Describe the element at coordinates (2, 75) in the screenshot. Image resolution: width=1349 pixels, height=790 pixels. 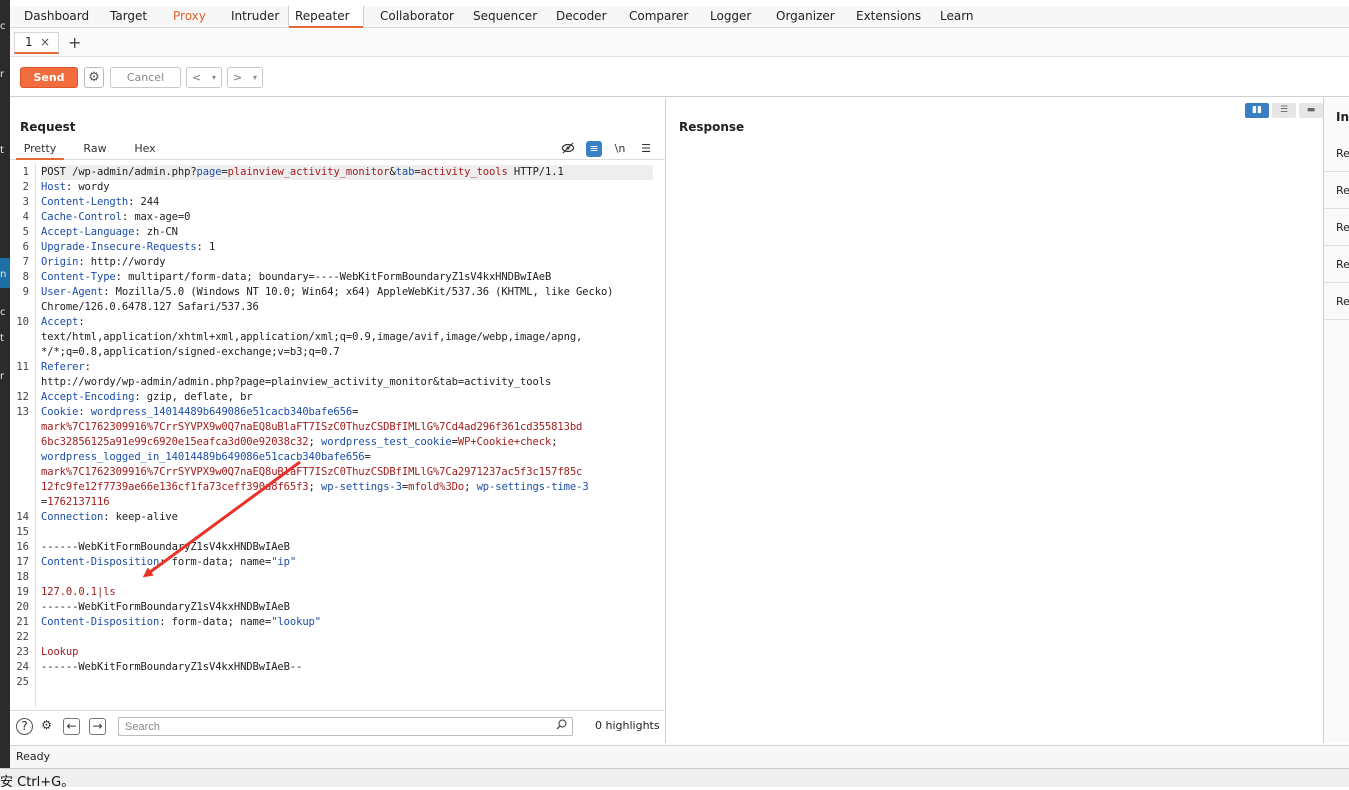
I see `background-window-text: r` at that location.